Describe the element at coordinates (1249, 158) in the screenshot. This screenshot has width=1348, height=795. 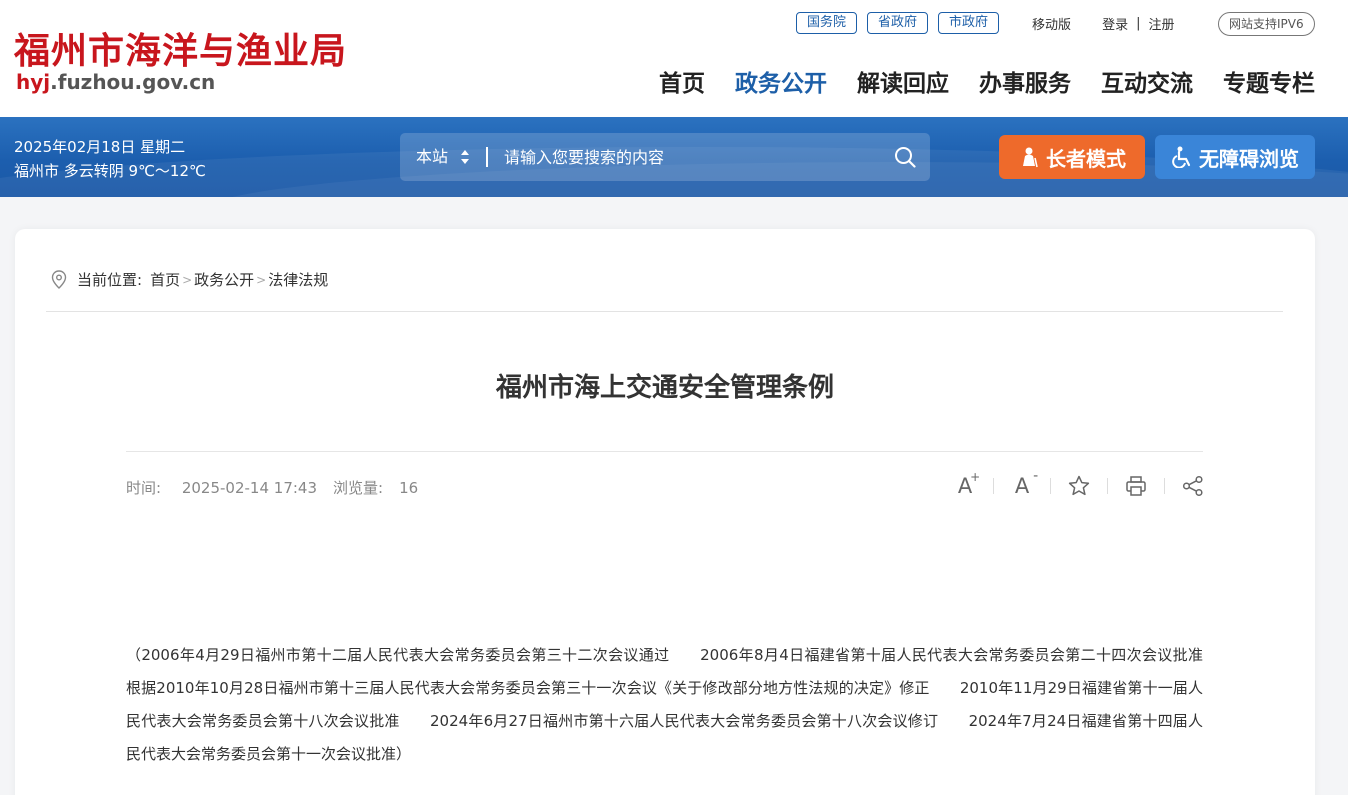
I see `accessibility-label: 无障碍浏览` at that location.